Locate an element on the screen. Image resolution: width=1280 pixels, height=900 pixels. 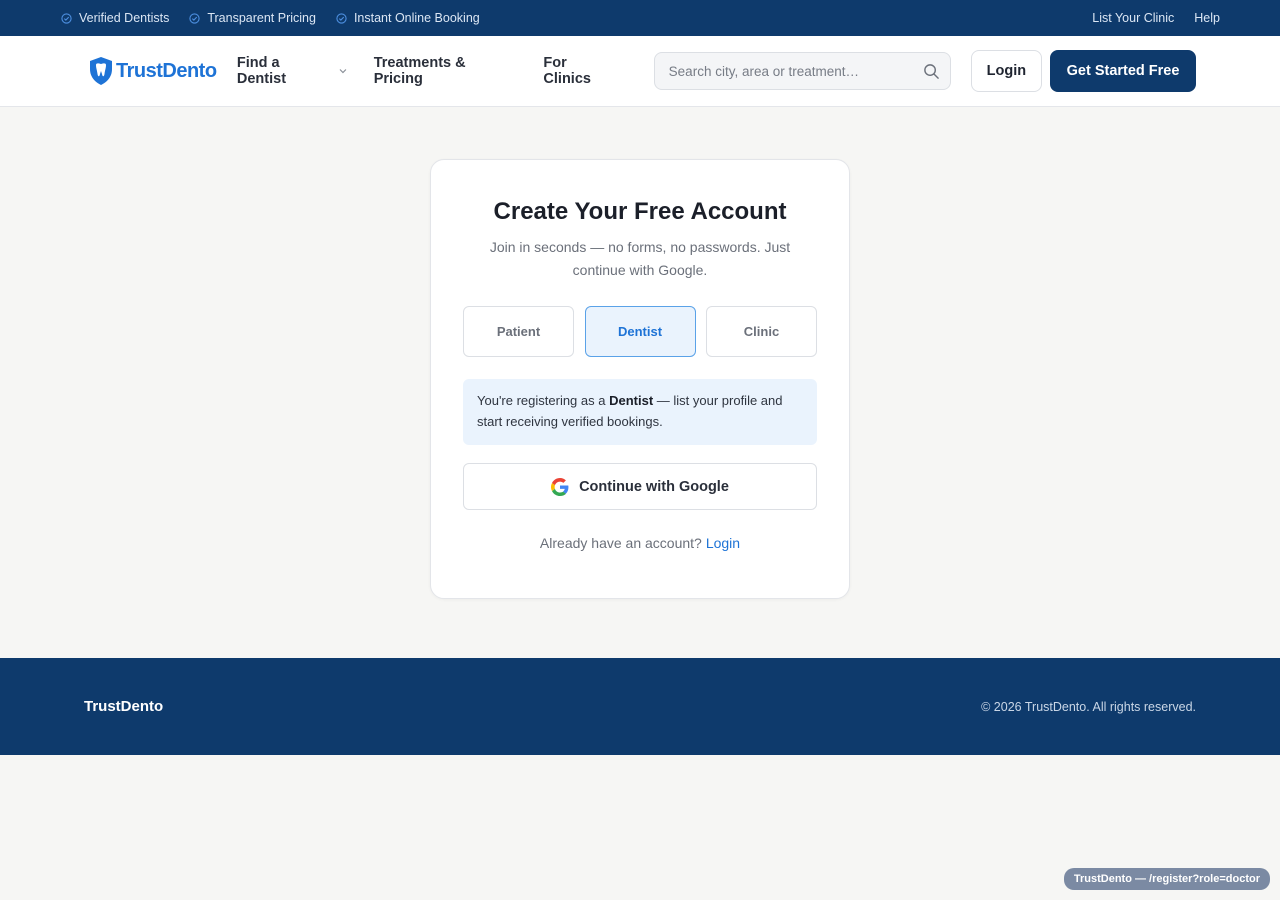
info-prefix: You're registering as a is located at coordinates (543, 400).